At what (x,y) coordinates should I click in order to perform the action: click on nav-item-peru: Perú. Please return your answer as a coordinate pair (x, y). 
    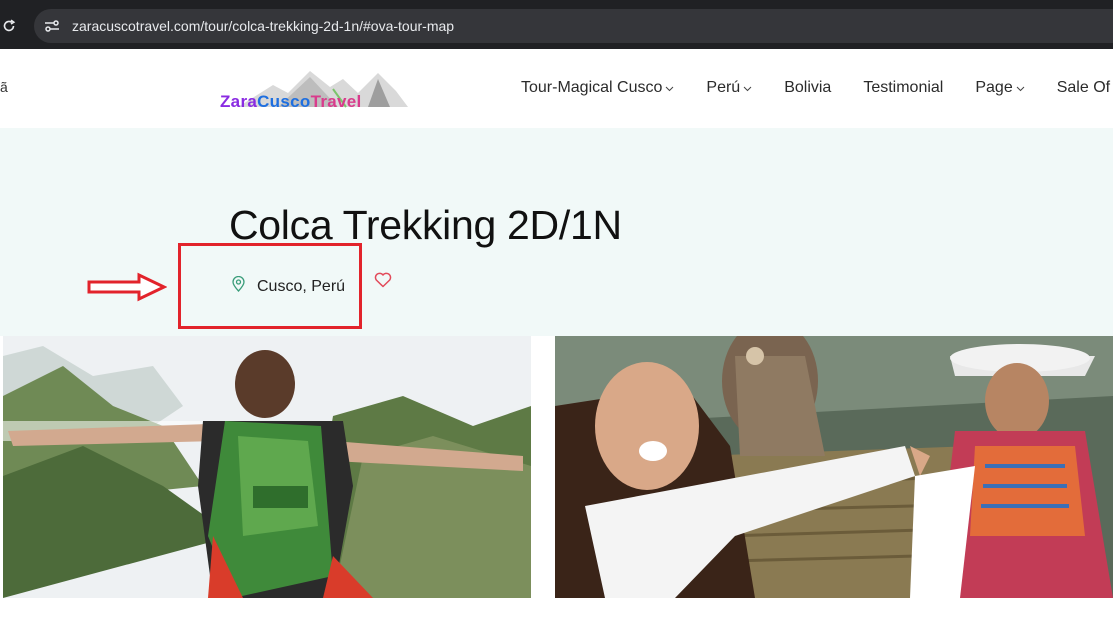
    Looking at the image, I should click on (729, 88).